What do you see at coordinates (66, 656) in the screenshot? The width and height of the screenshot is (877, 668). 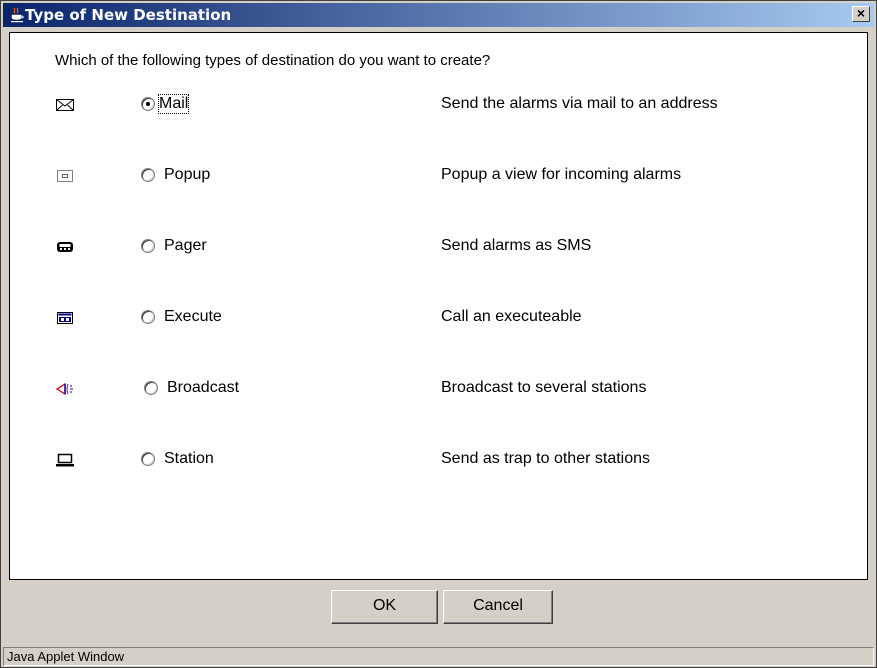 I see `status-text: Java Applet Window` at bounding box center [66, 656].